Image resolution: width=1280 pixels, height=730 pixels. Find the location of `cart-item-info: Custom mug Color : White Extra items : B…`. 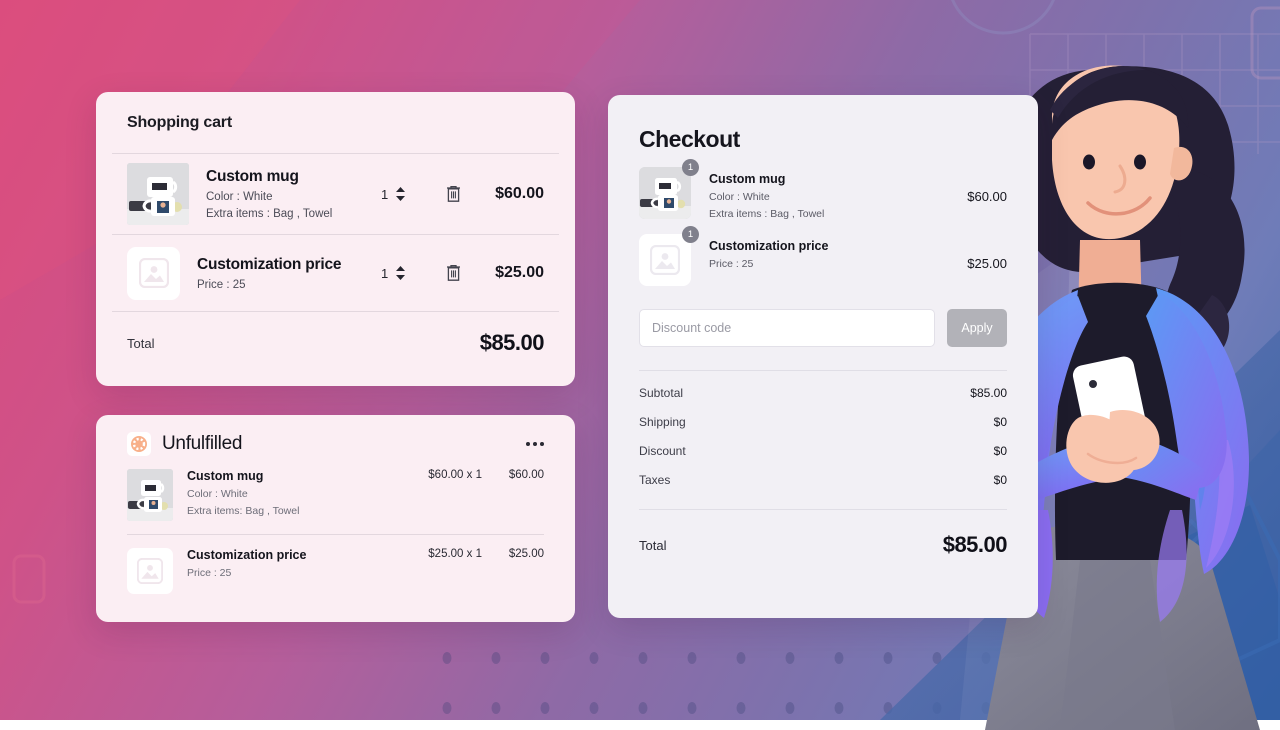

cart-item-info: Custom mug Color : White Extra items : B… is located at coordinates (285, 194).